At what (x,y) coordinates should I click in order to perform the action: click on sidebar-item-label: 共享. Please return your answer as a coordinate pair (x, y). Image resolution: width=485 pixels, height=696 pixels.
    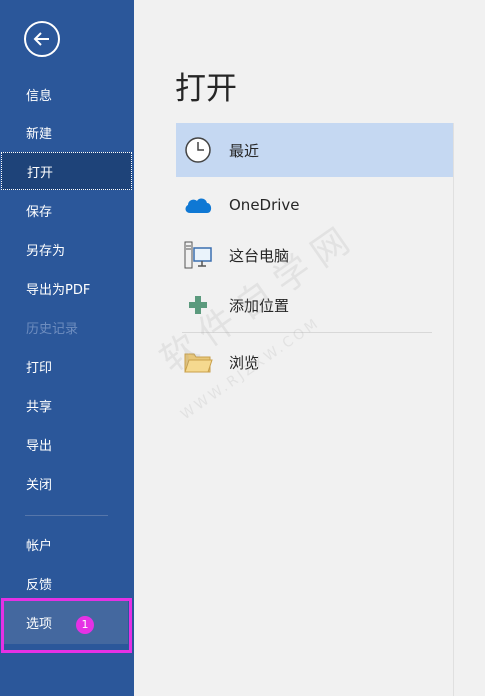
    Looking at the image, I should click on (39, 407).